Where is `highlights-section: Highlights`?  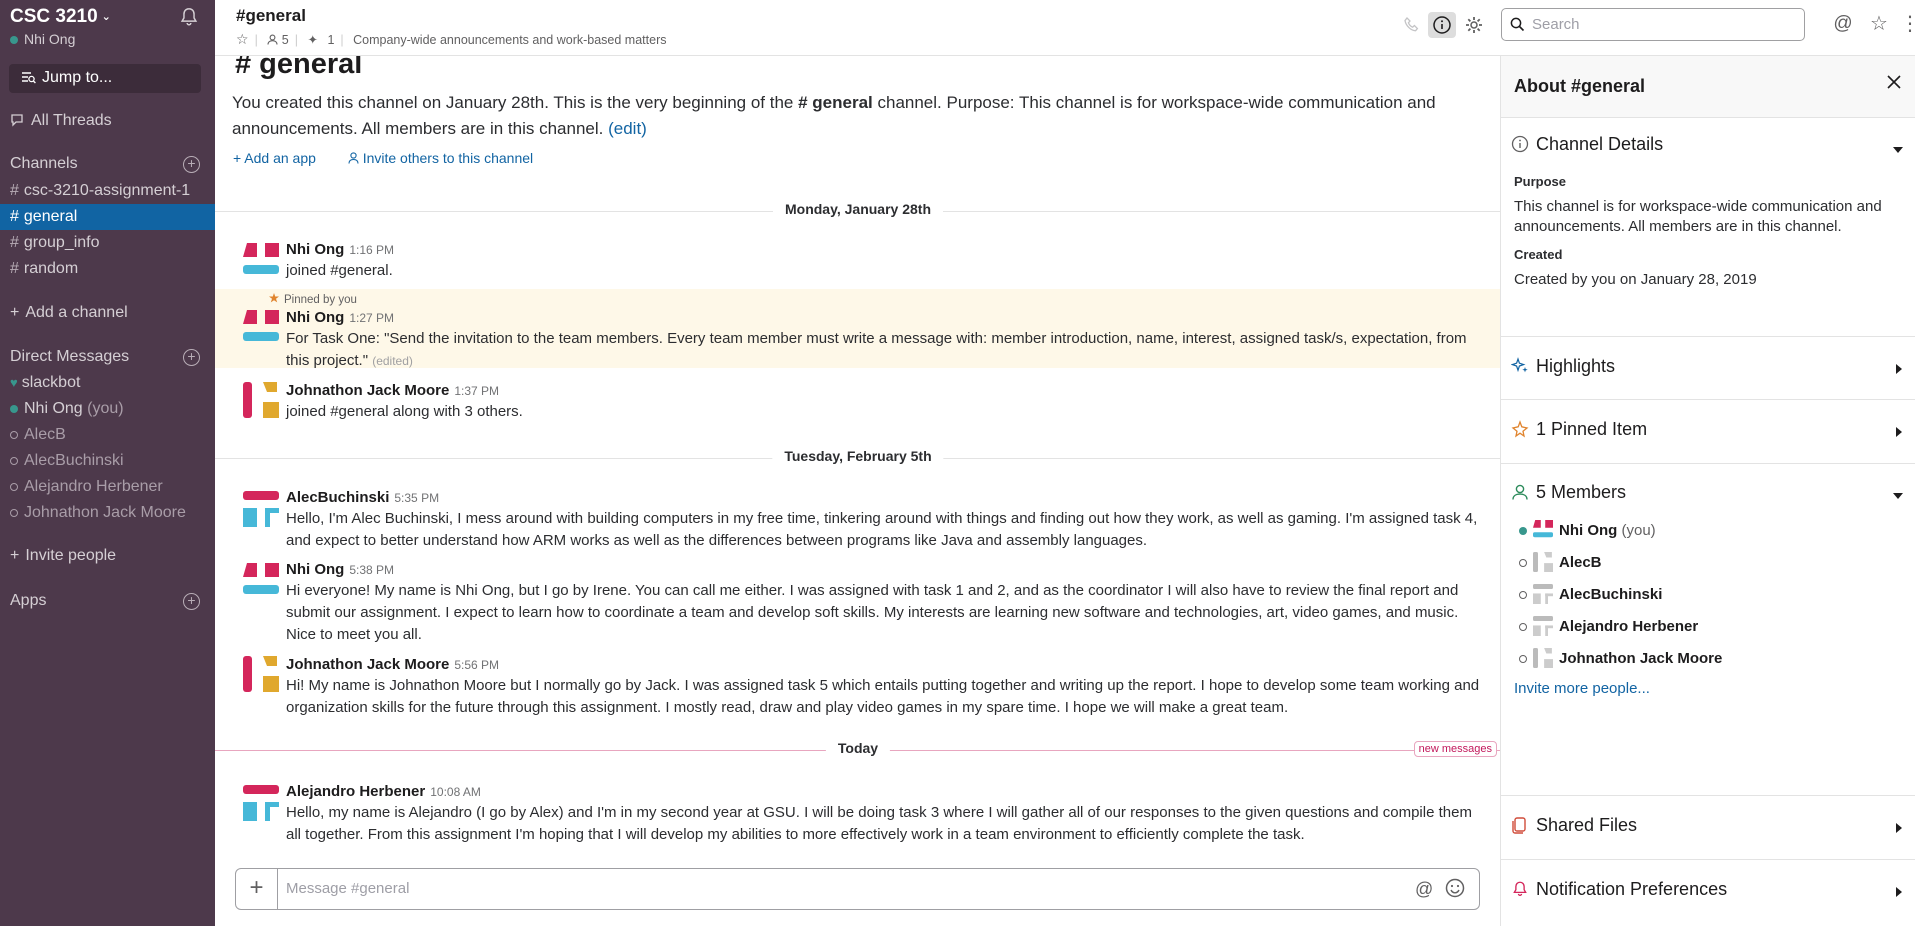 highlights-section: Highlights is located at coordinates (1708, 368).